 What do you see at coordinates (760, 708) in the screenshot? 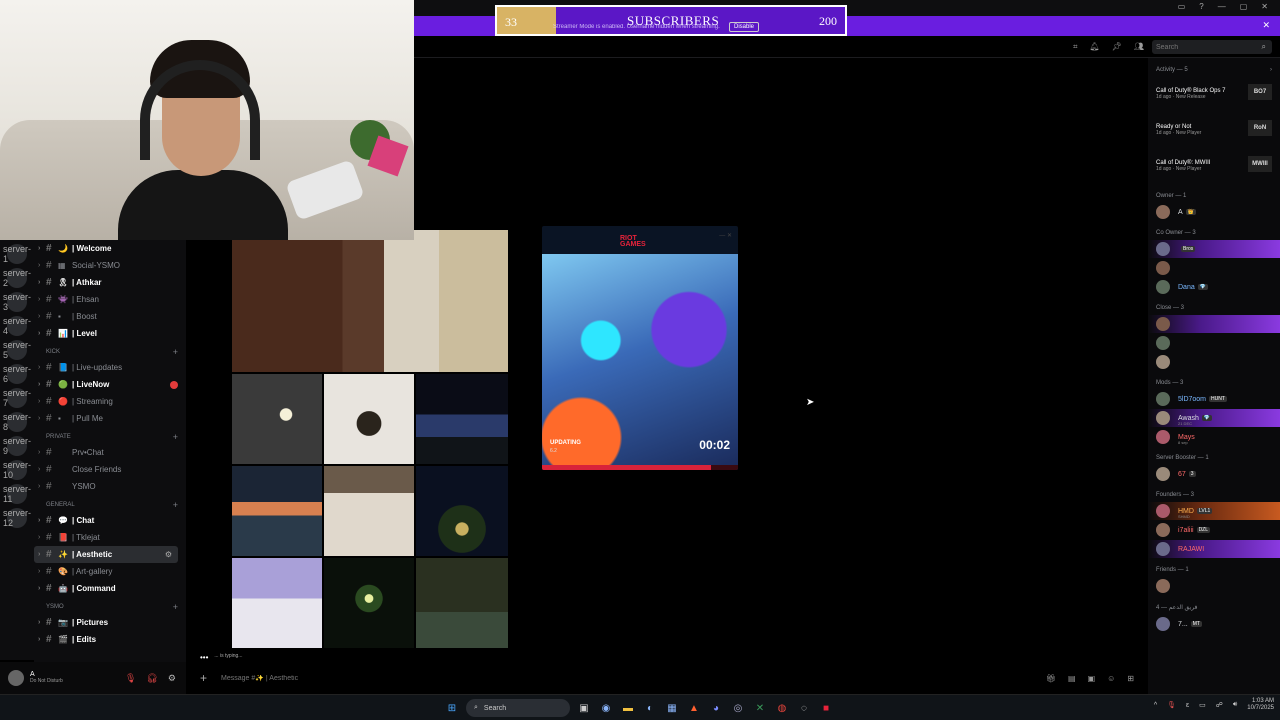
I see `excel-icon: ✕` at bounding box center [760, 708].